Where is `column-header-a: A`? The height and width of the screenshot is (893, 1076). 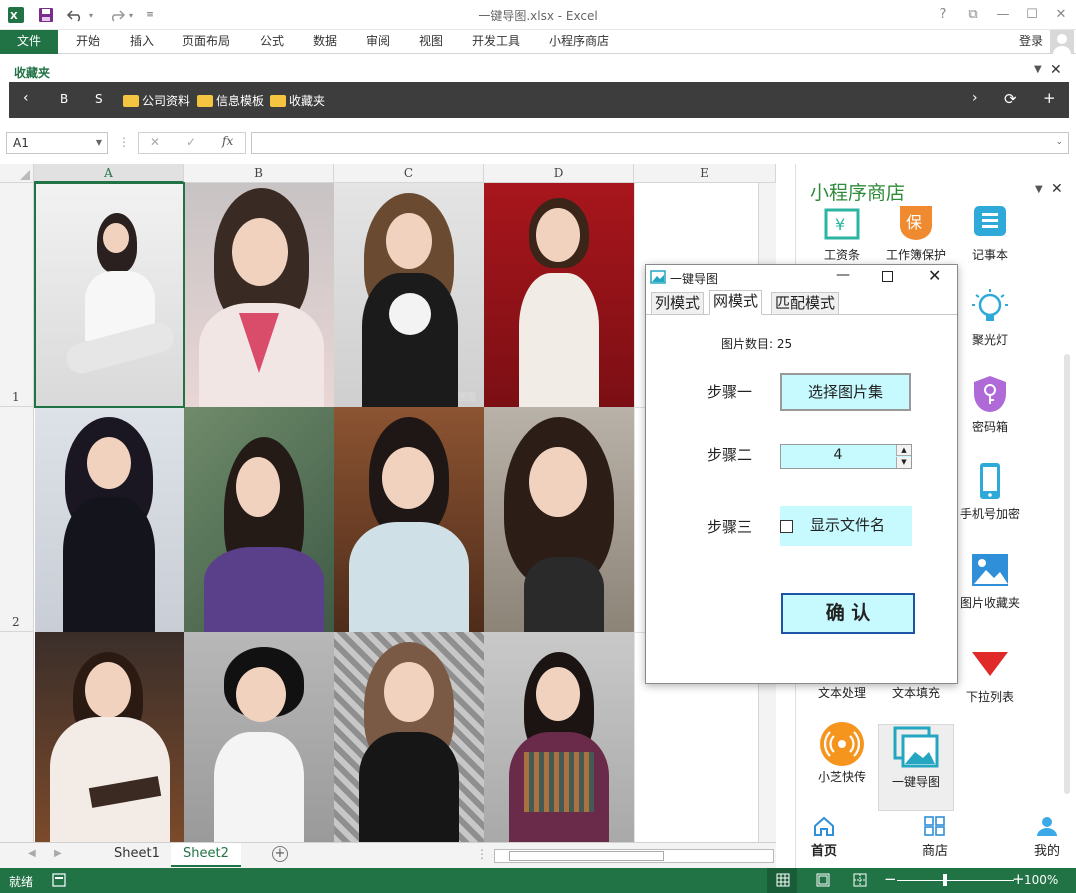 column-header-a: A is located at coordinates (109, 173).